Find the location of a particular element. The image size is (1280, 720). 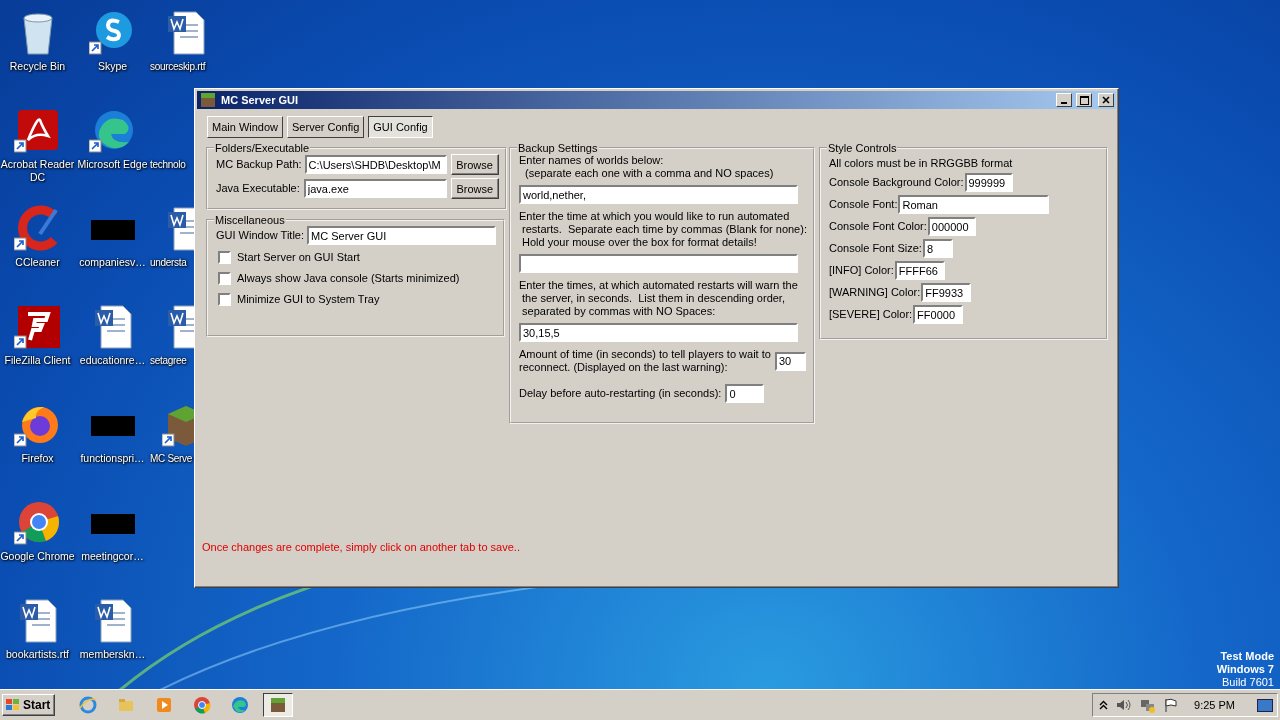

minimize-button is located at coordinates (1064, 100).